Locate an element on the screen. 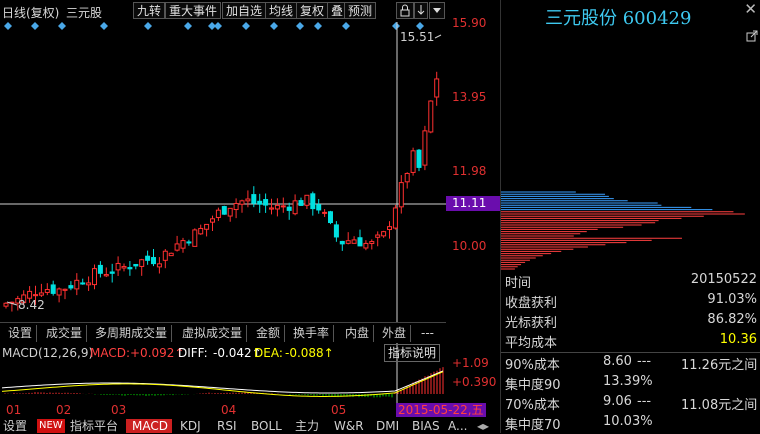 This screenshot has width=760, height=434. arrow-down-icon is located at coordinates (421, 10).